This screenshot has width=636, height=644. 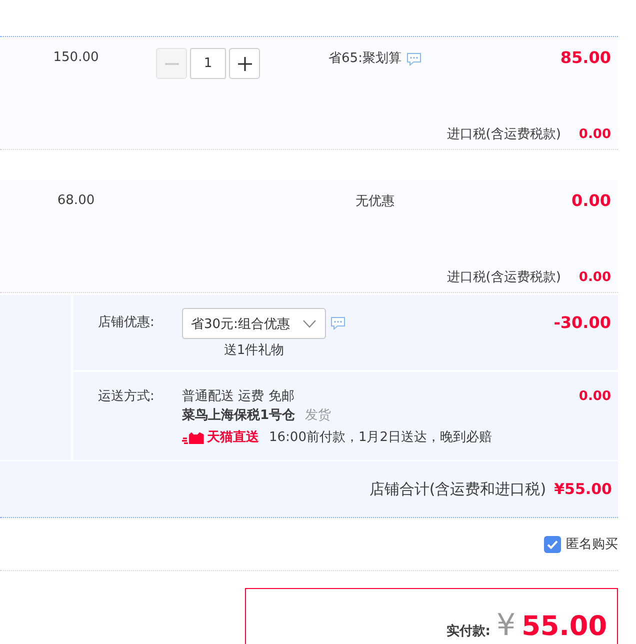 I want to click on delivery-brand-label: 天猫直送, so click(x=233, y=438).